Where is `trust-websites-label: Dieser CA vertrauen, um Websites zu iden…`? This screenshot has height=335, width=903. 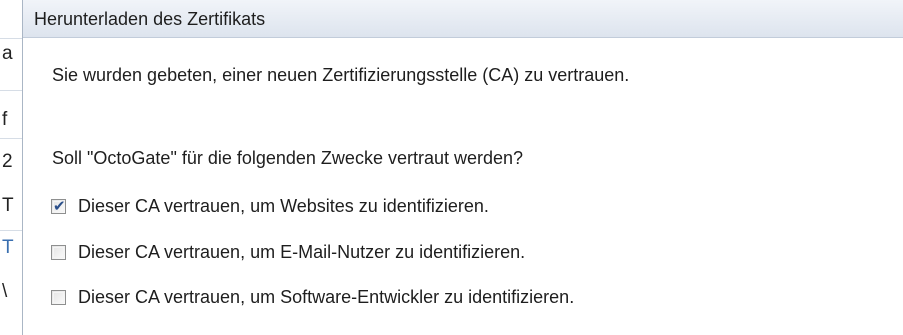
trust-websites-label: Dieser CA vertrauen, um Websites zu iden… is located at coordinates (283, 206).